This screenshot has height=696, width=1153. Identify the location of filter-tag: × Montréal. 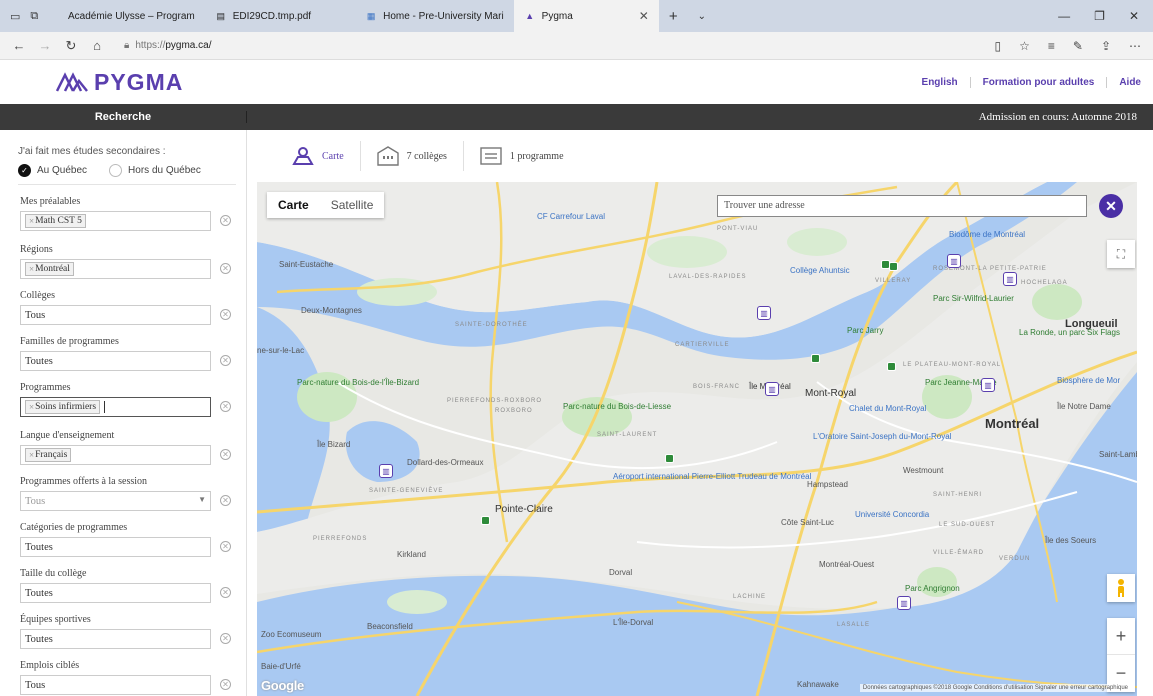
(49, 269).